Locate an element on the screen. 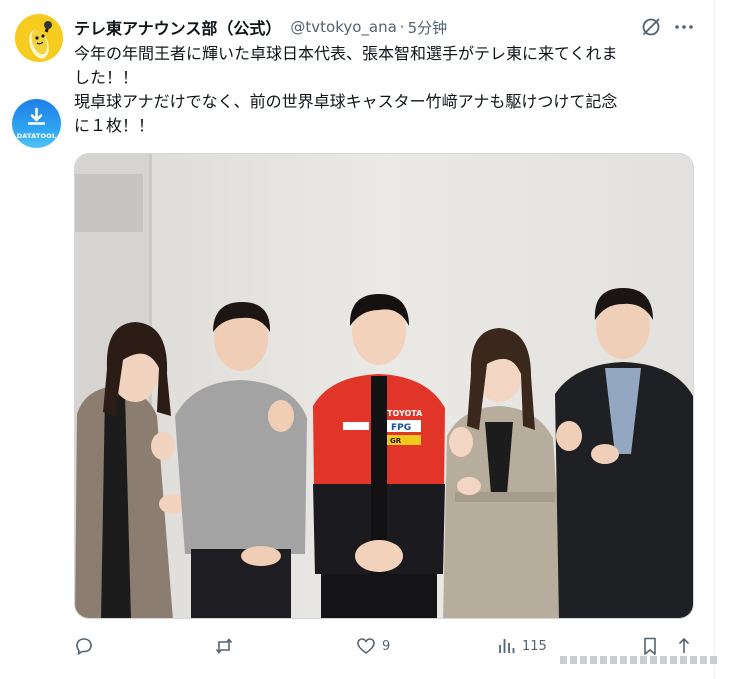 This screenshot has height=679, width=732. retweet-icon is located at coordinates (224, 646).